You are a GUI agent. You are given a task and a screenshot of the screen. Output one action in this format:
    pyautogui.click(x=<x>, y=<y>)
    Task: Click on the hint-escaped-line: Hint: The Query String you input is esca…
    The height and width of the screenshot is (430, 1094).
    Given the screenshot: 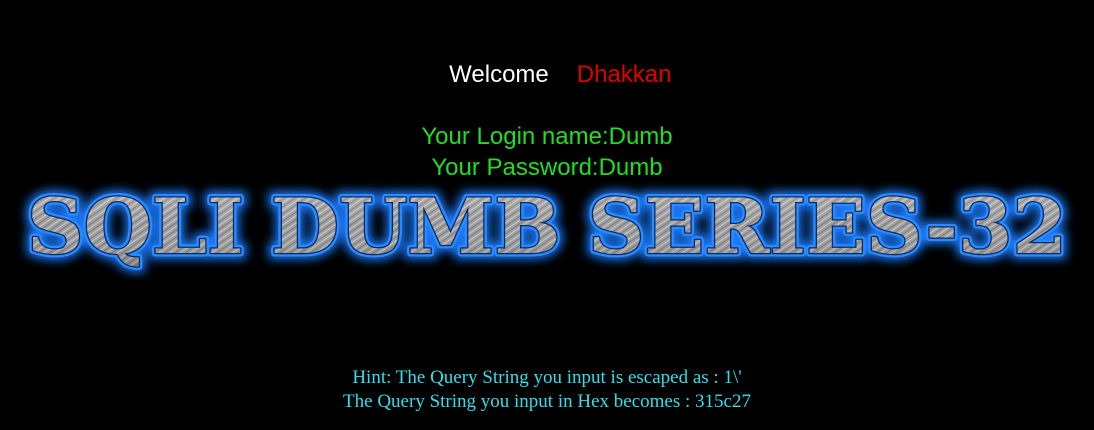 What is the action you would take?
    pyautogui.click(x=547, y=377)
    